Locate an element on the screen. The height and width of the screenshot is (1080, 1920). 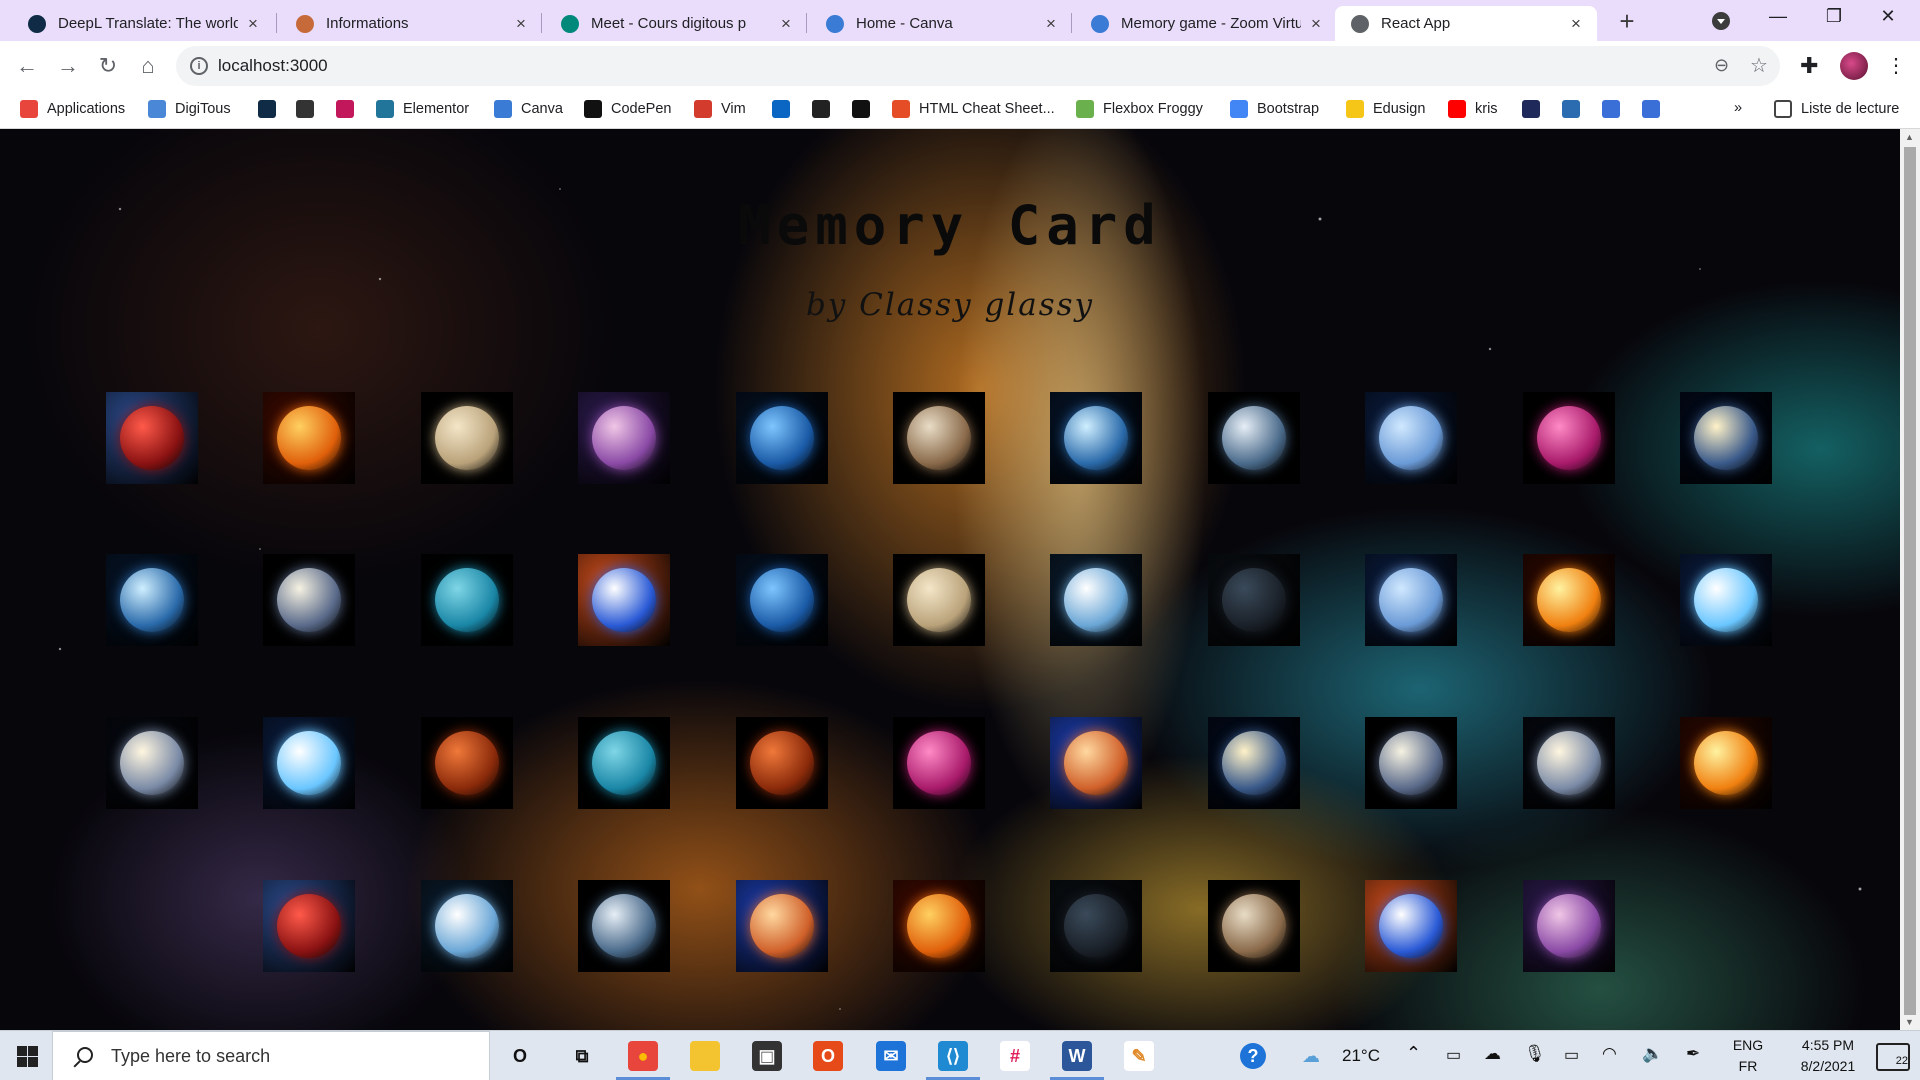
memory-card-saturn is located at coordinates (467, 438).